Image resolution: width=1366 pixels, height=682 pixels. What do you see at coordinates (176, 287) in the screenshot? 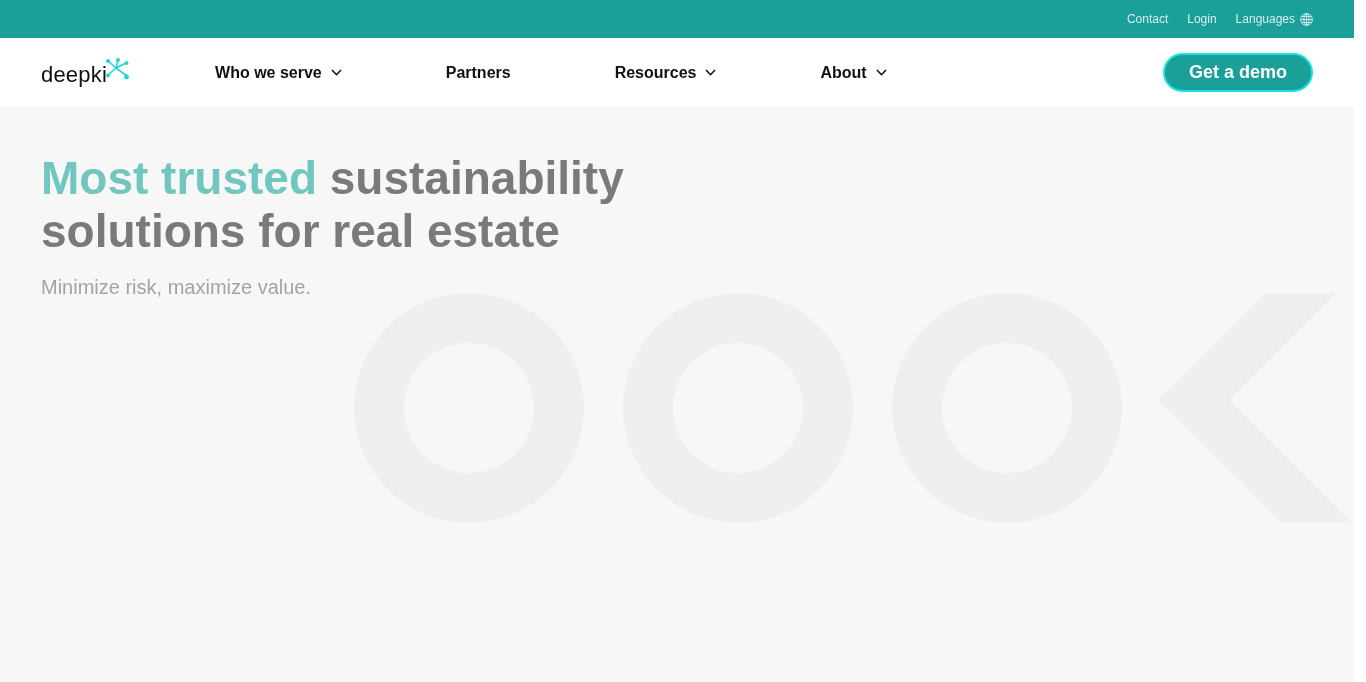
I see `subtitle: Minimize risk, maximize value.` at bounding box center [176, 287].